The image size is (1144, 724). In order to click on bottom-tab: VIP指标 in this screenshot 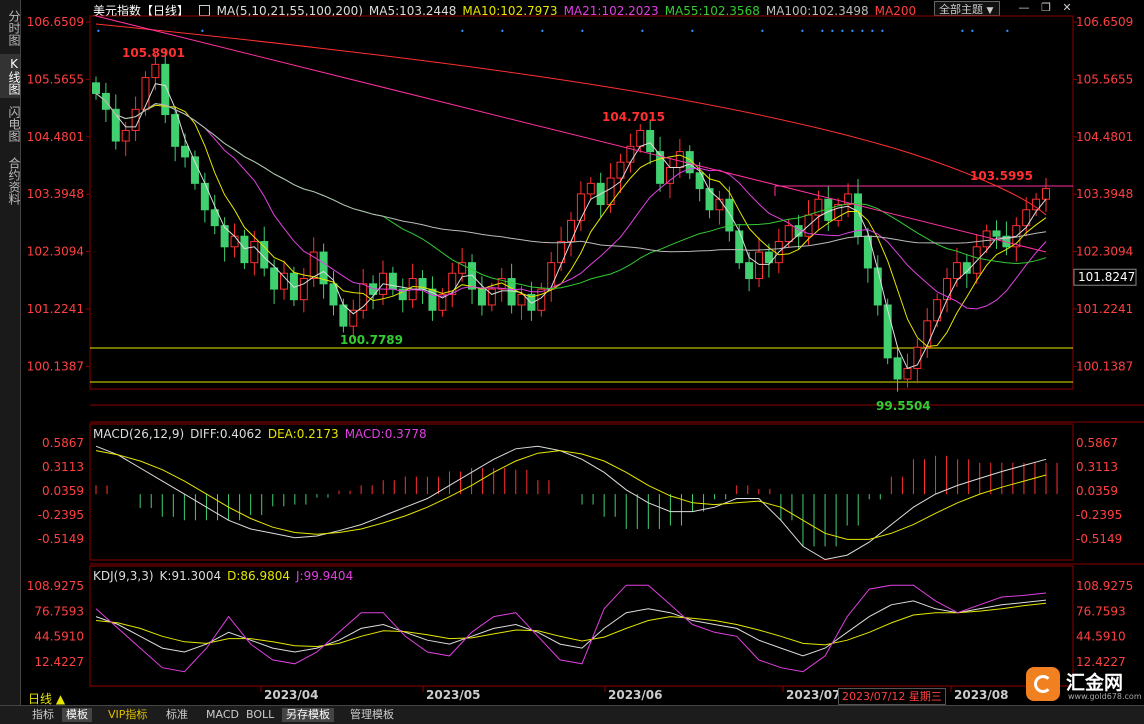, I will do `click(127, 715)`.